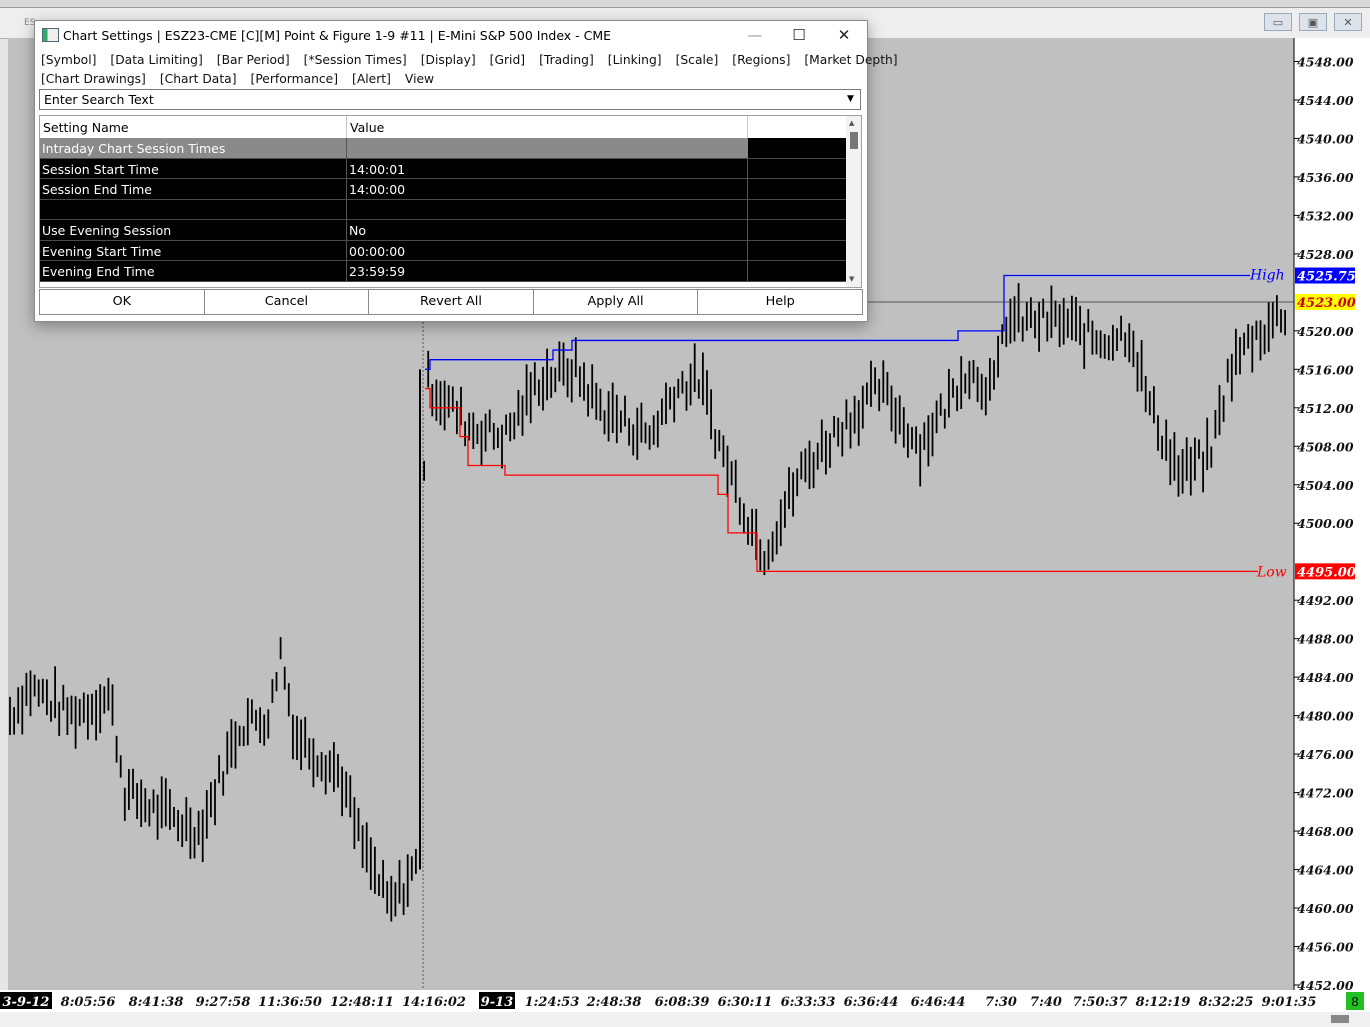 The image size is (1370, 1027). I want to click on time-axis-label: 9:27:58, so click(223, 1002).